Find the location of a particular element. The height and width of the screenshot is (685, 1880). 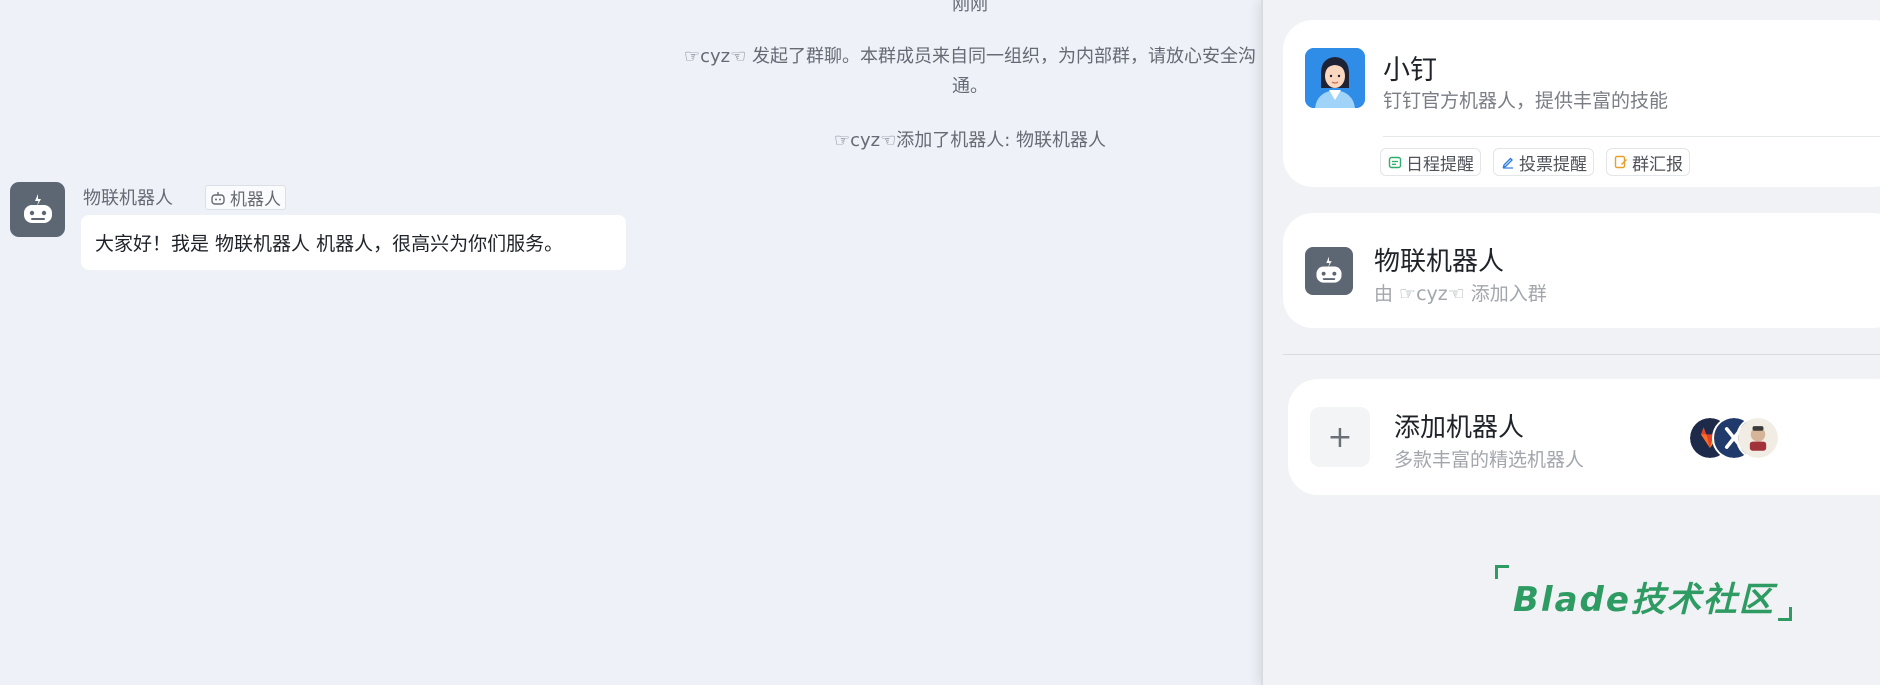

add-robot-card: + 添加机器人 多款丰富的精选机器人 is located at coordinates (1584, 437).